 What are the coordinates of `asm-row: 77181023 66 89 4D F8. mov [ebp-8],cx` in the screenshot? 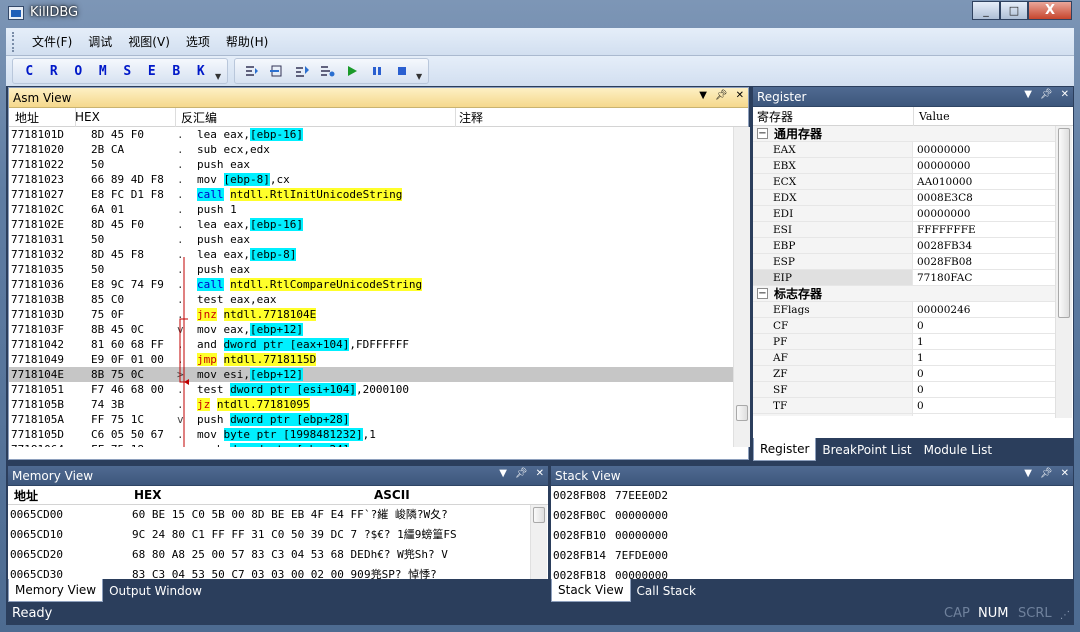 It's located at (371, 179).